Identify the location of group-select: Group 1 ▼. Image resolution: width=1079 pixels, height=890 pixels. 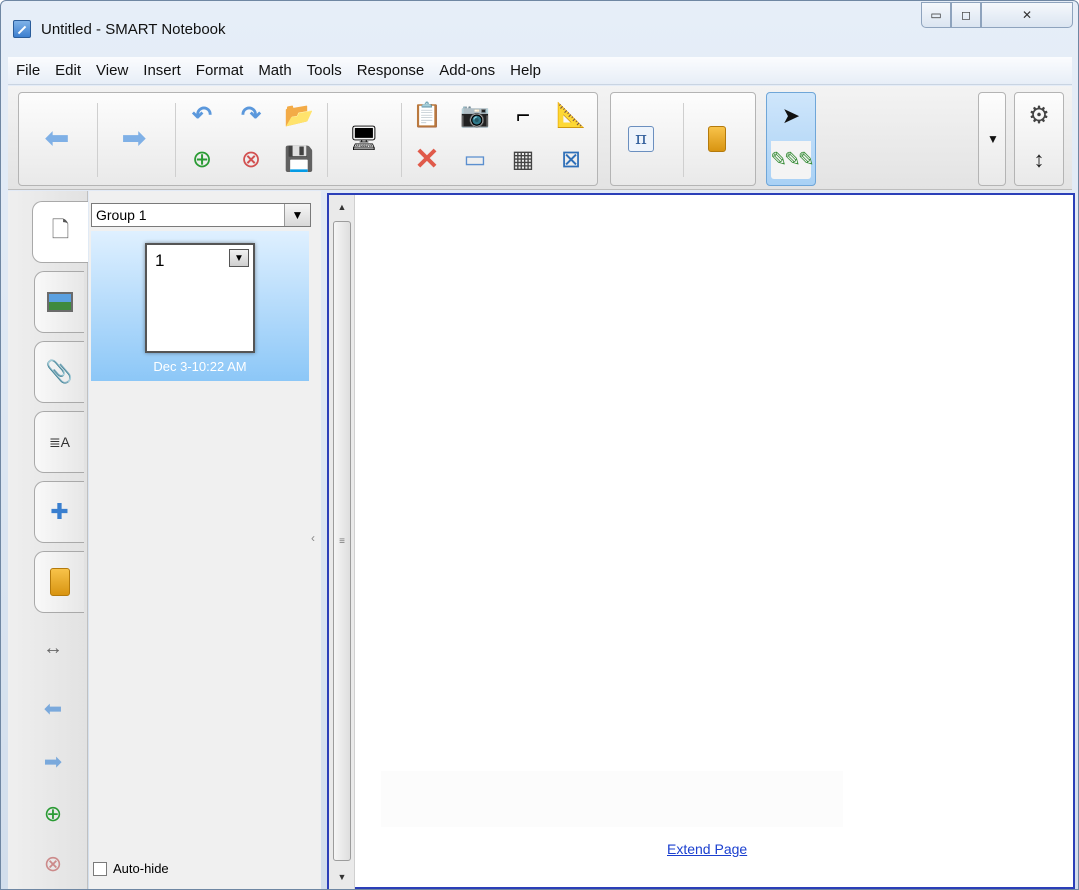
(201, 215).